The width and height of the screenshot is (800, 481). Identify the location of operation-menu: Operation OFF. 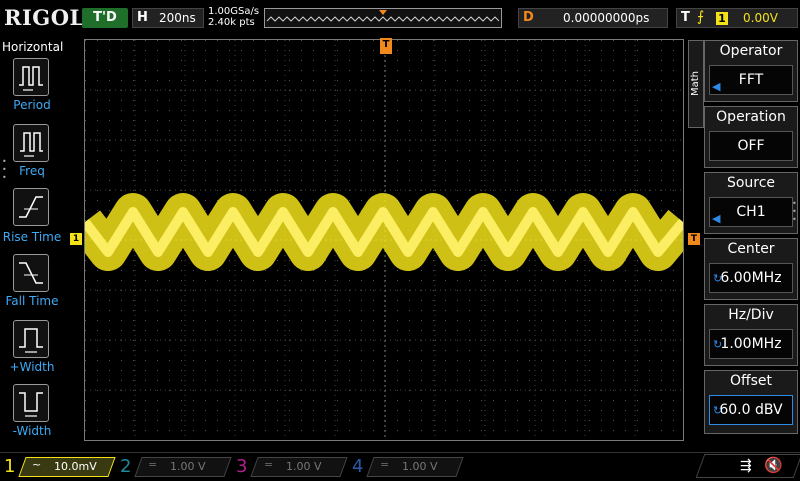
(751, 137).